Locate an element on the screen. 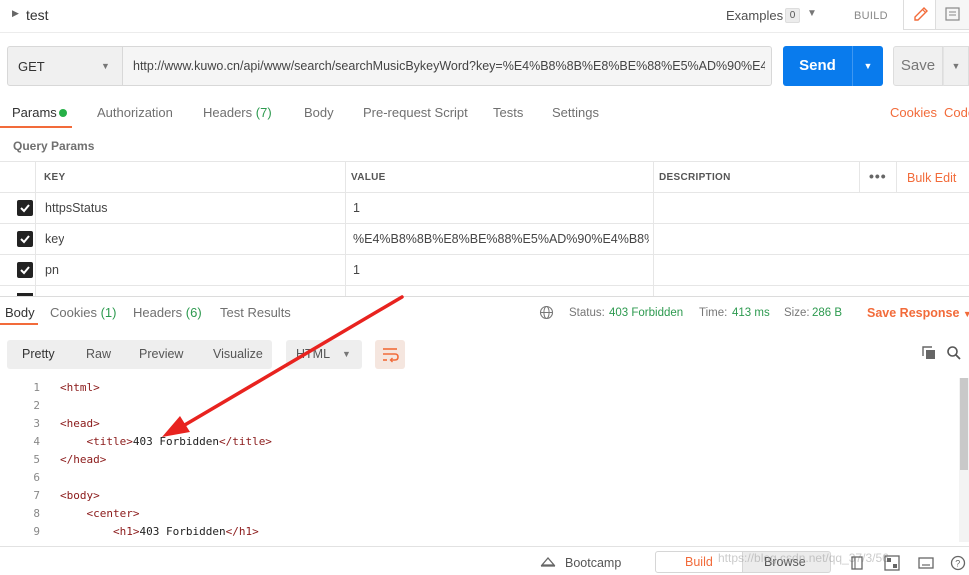 The height and width of the screenshot is (575, 969). line-number: 6 is located at coordinates (36, 477).